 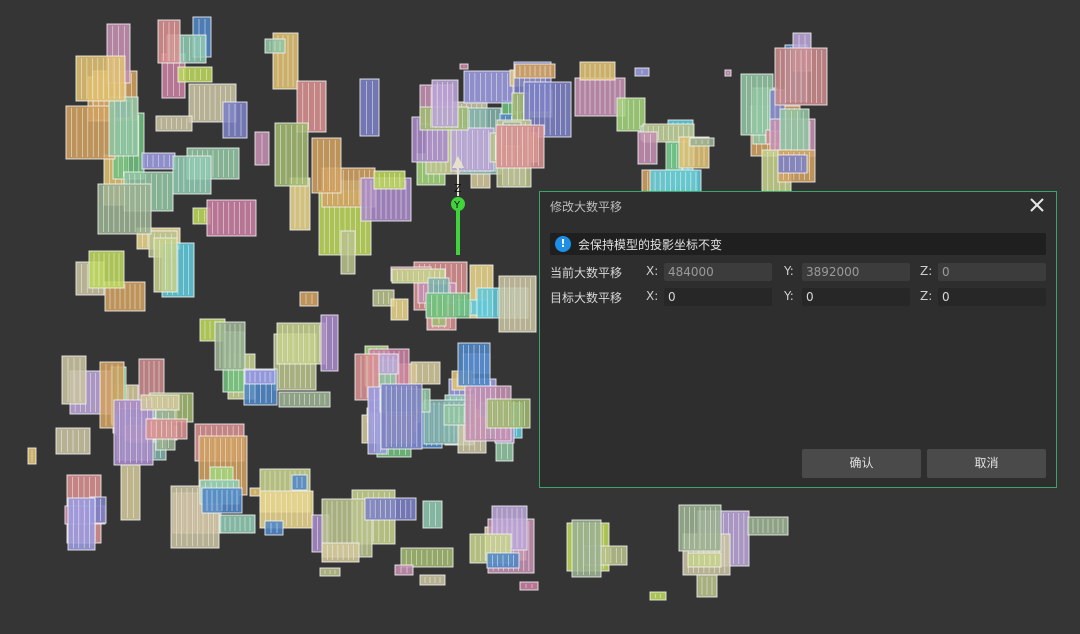 What do you see at coordinates (861, 463) in the screenshot?
I see `confirm-button: 确认` at bounding box center [861, 463].